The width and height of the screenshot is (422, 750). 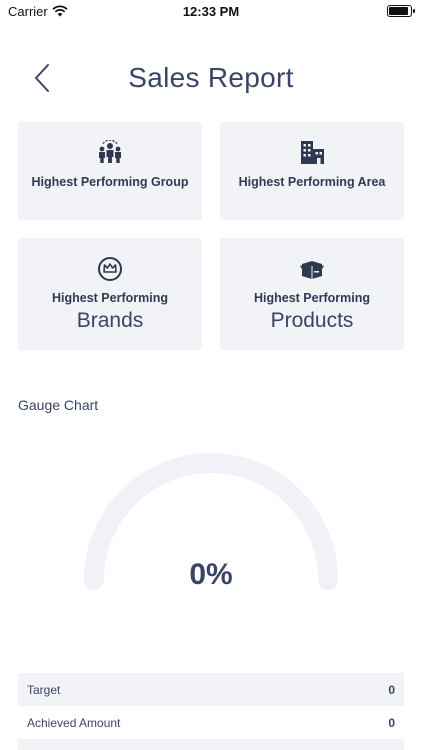 What do you see at coordinates (312, 171) in the screenshot?
I see `card-highest-performing-area: Highest Performing Area` at bounding box center [312, 171].